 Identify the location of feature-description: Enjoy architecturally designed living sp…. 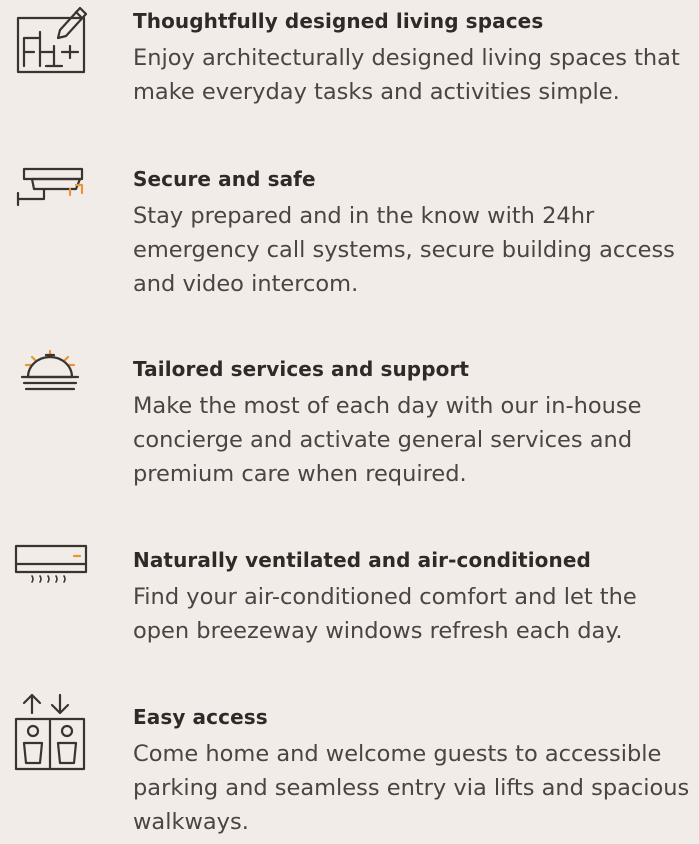
(406, 75).